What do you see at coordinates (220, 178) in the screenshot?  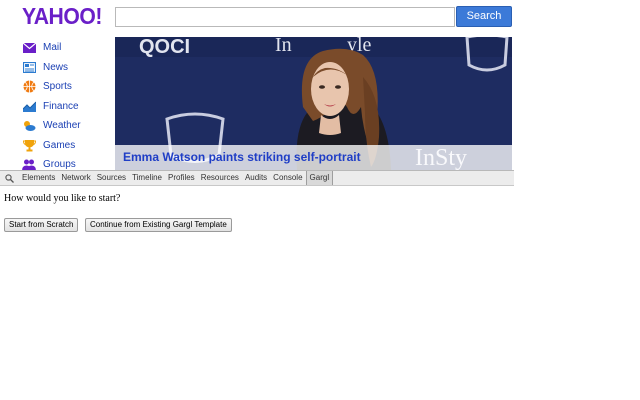 I see `tab-resources: Resources` at bounding box center [220, 178].